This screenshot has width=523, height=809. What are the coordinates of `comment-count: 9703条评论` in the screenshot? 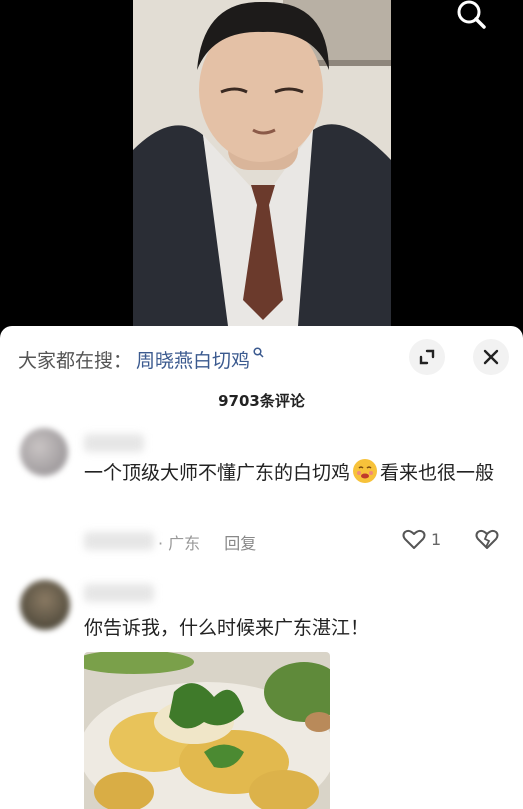 It's located at (261, 401).